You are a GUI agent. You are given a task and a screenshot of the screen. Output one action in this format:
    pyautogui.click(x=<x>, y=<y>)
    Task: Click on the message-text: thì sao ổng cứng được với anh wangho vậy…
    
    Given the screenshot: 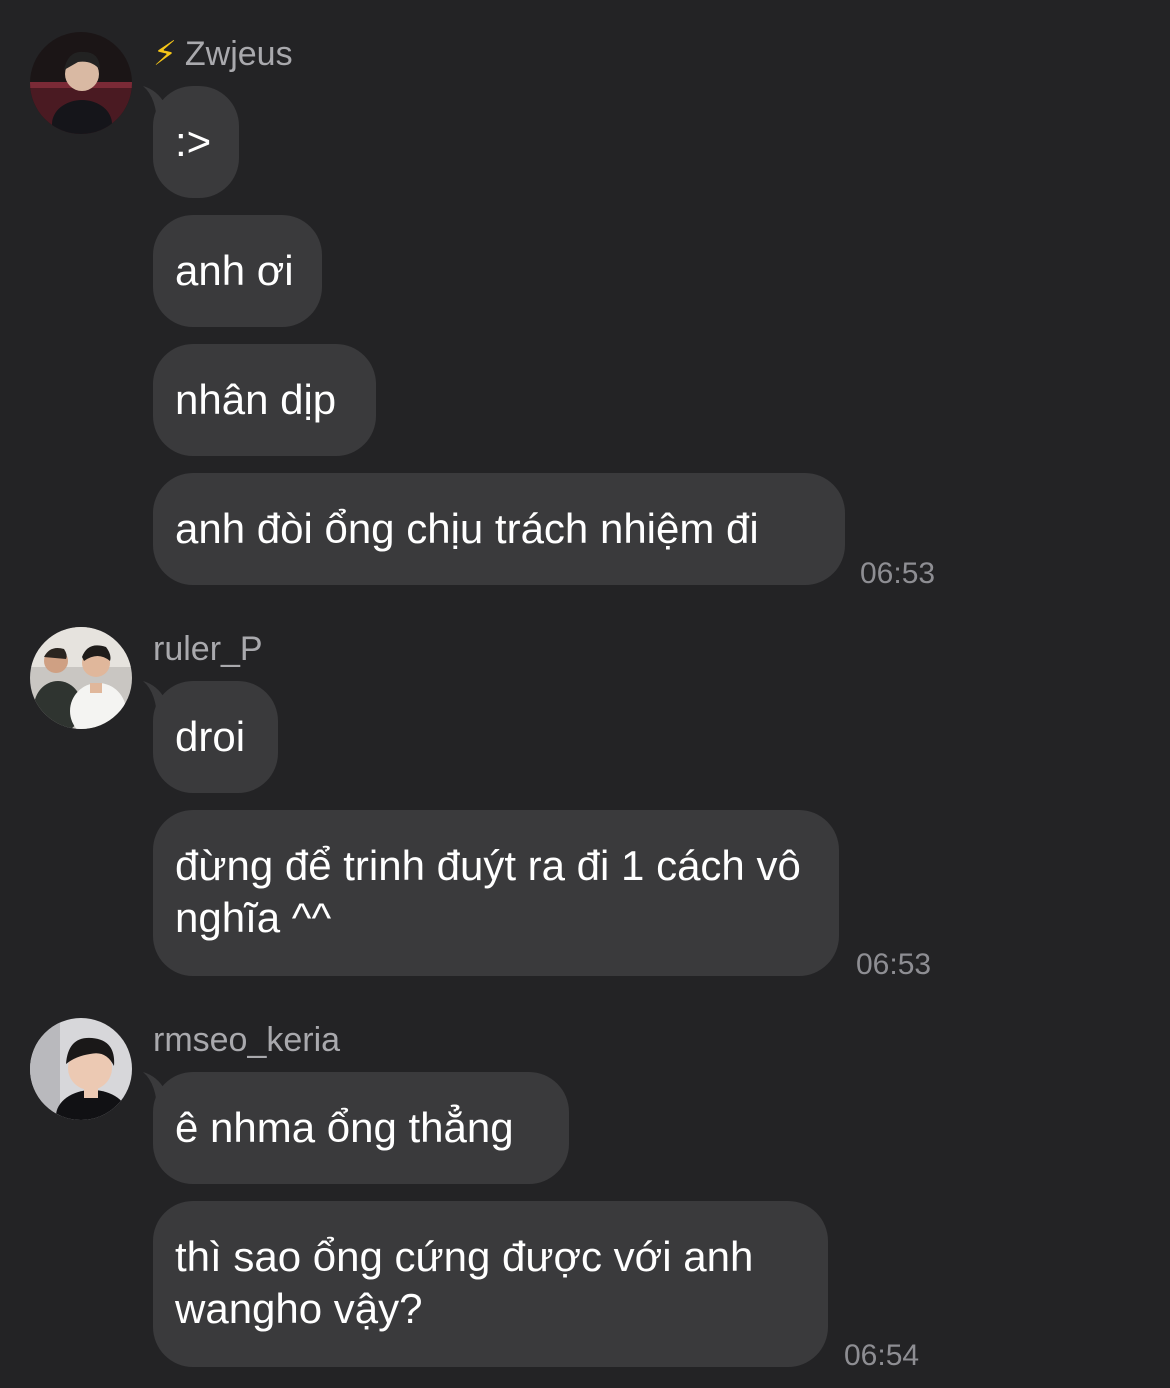 What is the action you would take?
    pyautogui.click(x=464, y=1282)
    